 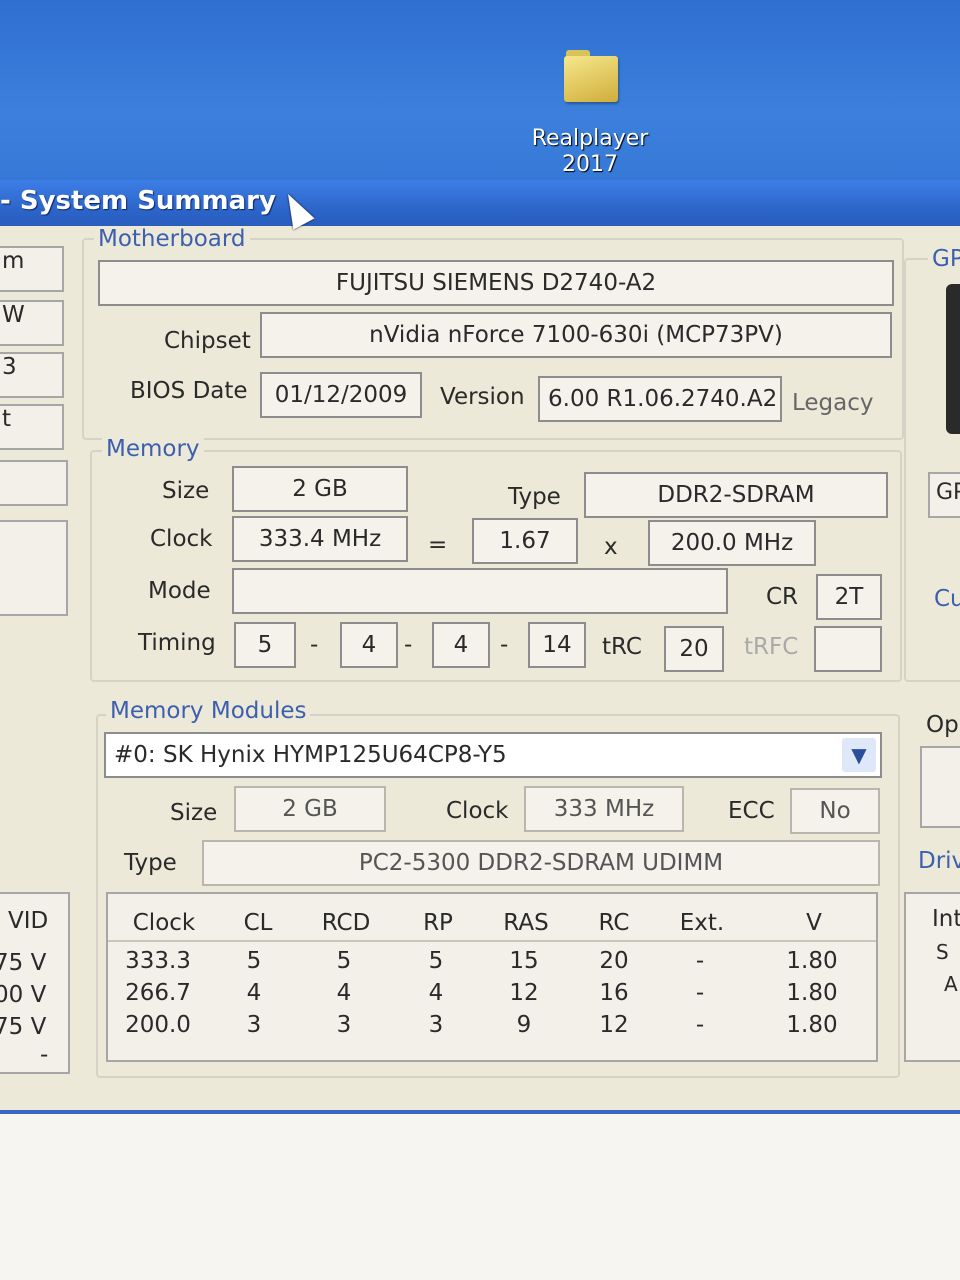 I want to click on memory-type-label: Type, so click(x=534, y=497).